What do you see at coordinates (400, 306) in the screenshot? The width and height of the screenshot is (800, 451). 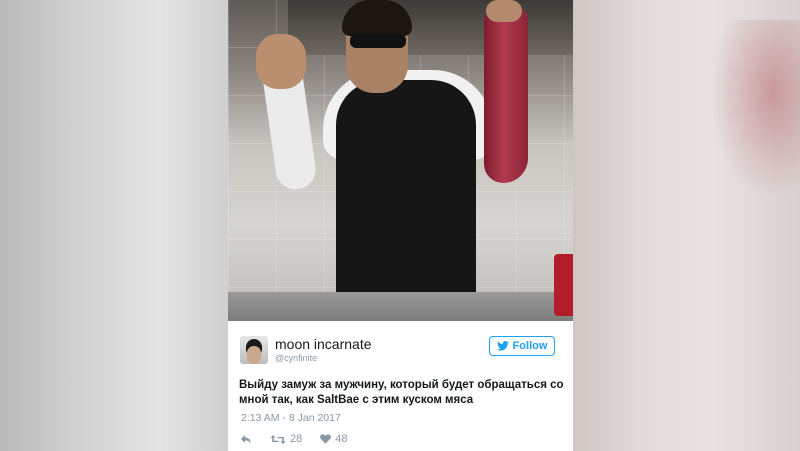 I see `steel-counter` at bounding box center [400, 306].